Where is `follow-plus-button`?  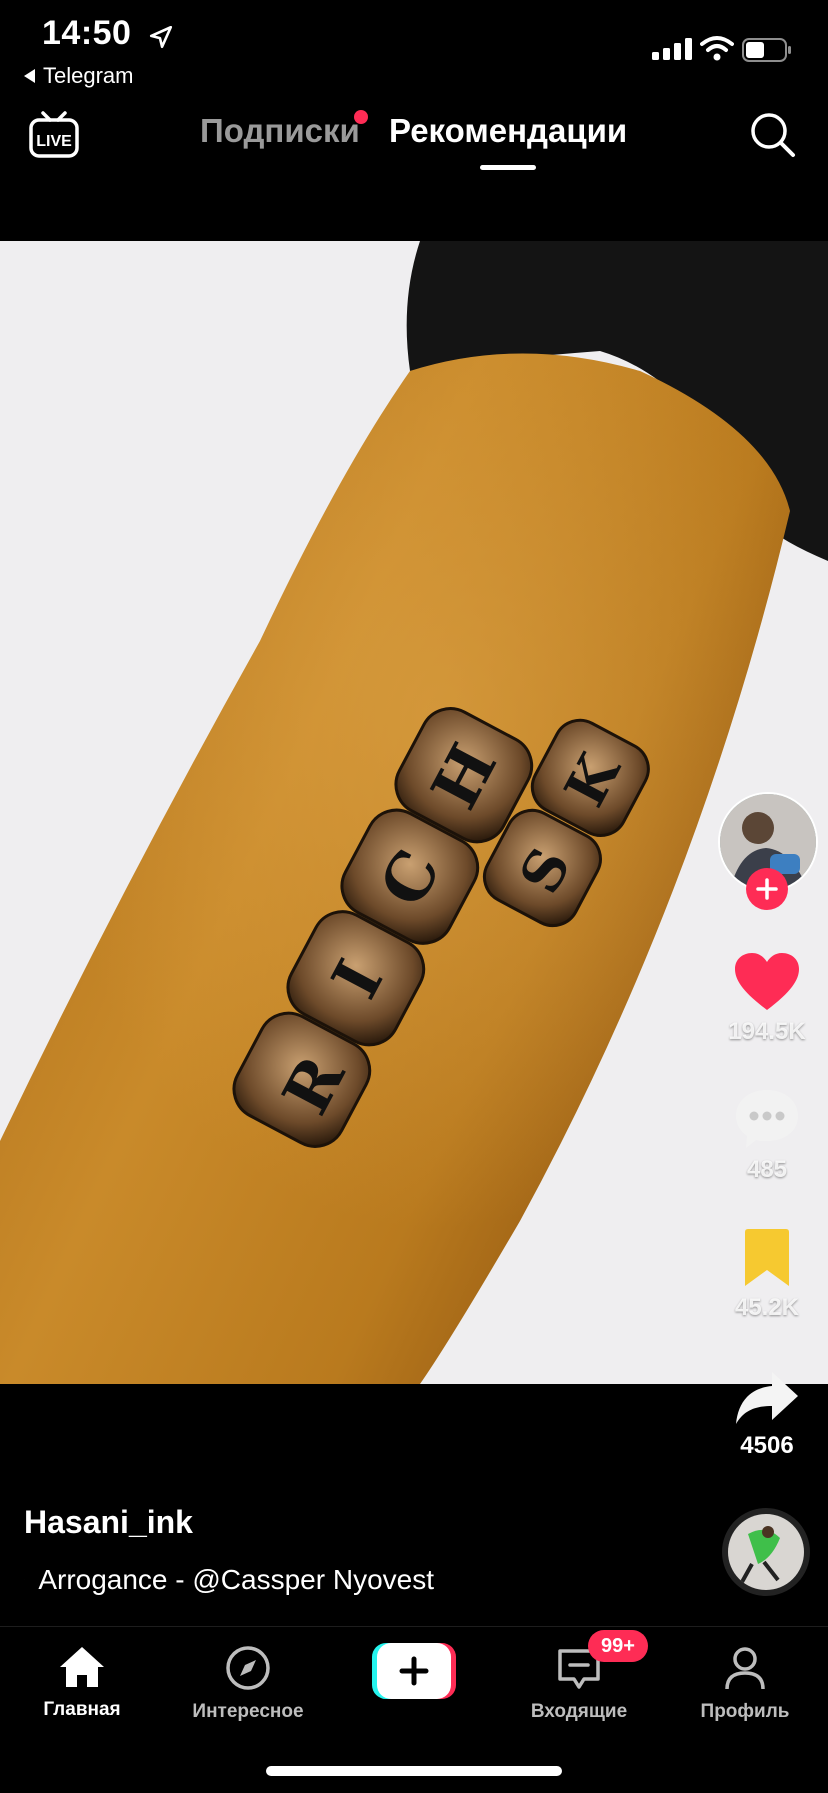 follow-plus-button is located at coordinates (767, 889).